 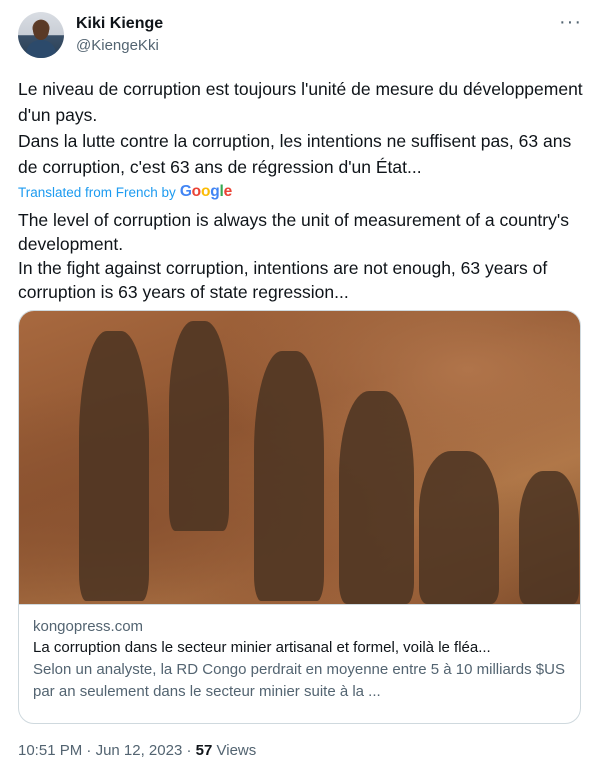 I want to click on translation-label: Translated from French by, so click(x=97, y=192).